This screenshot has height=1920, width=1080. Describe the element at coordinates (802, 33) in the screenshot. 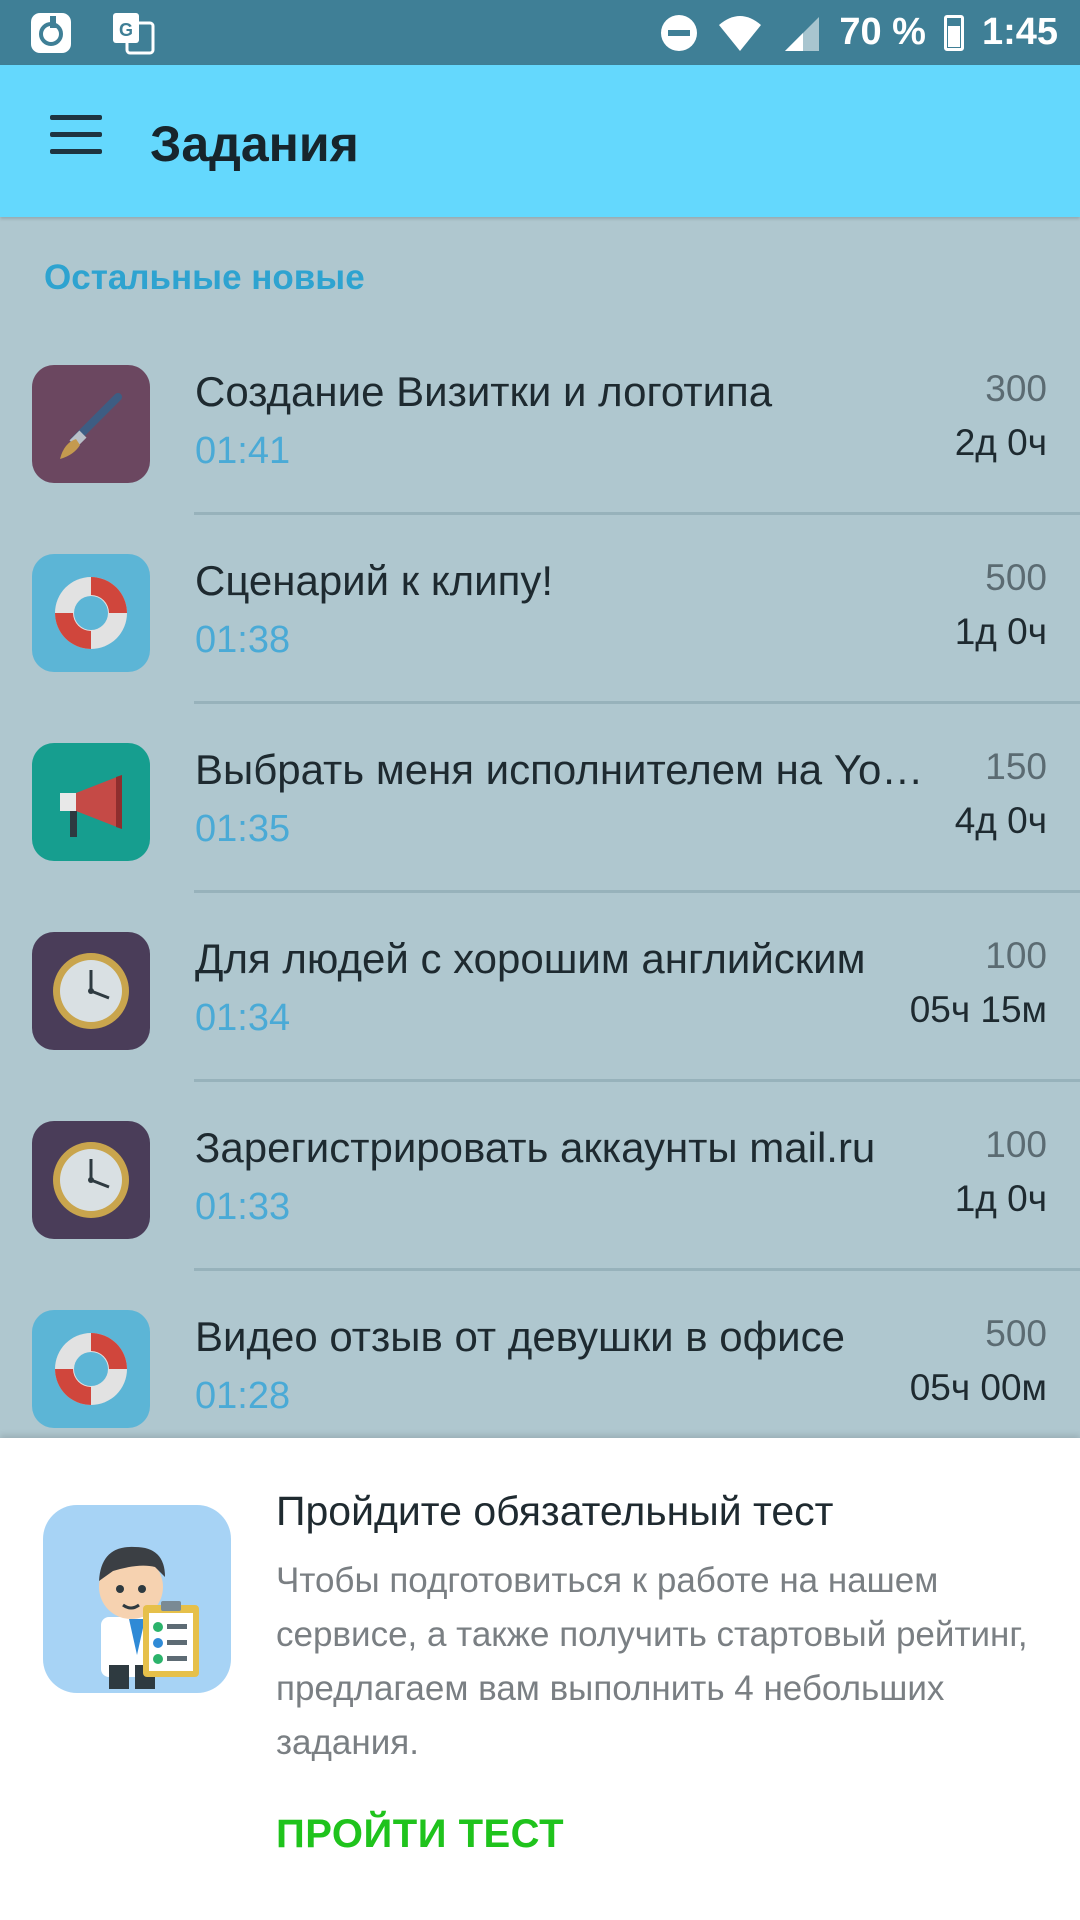

I see `signal-icon` at that location.